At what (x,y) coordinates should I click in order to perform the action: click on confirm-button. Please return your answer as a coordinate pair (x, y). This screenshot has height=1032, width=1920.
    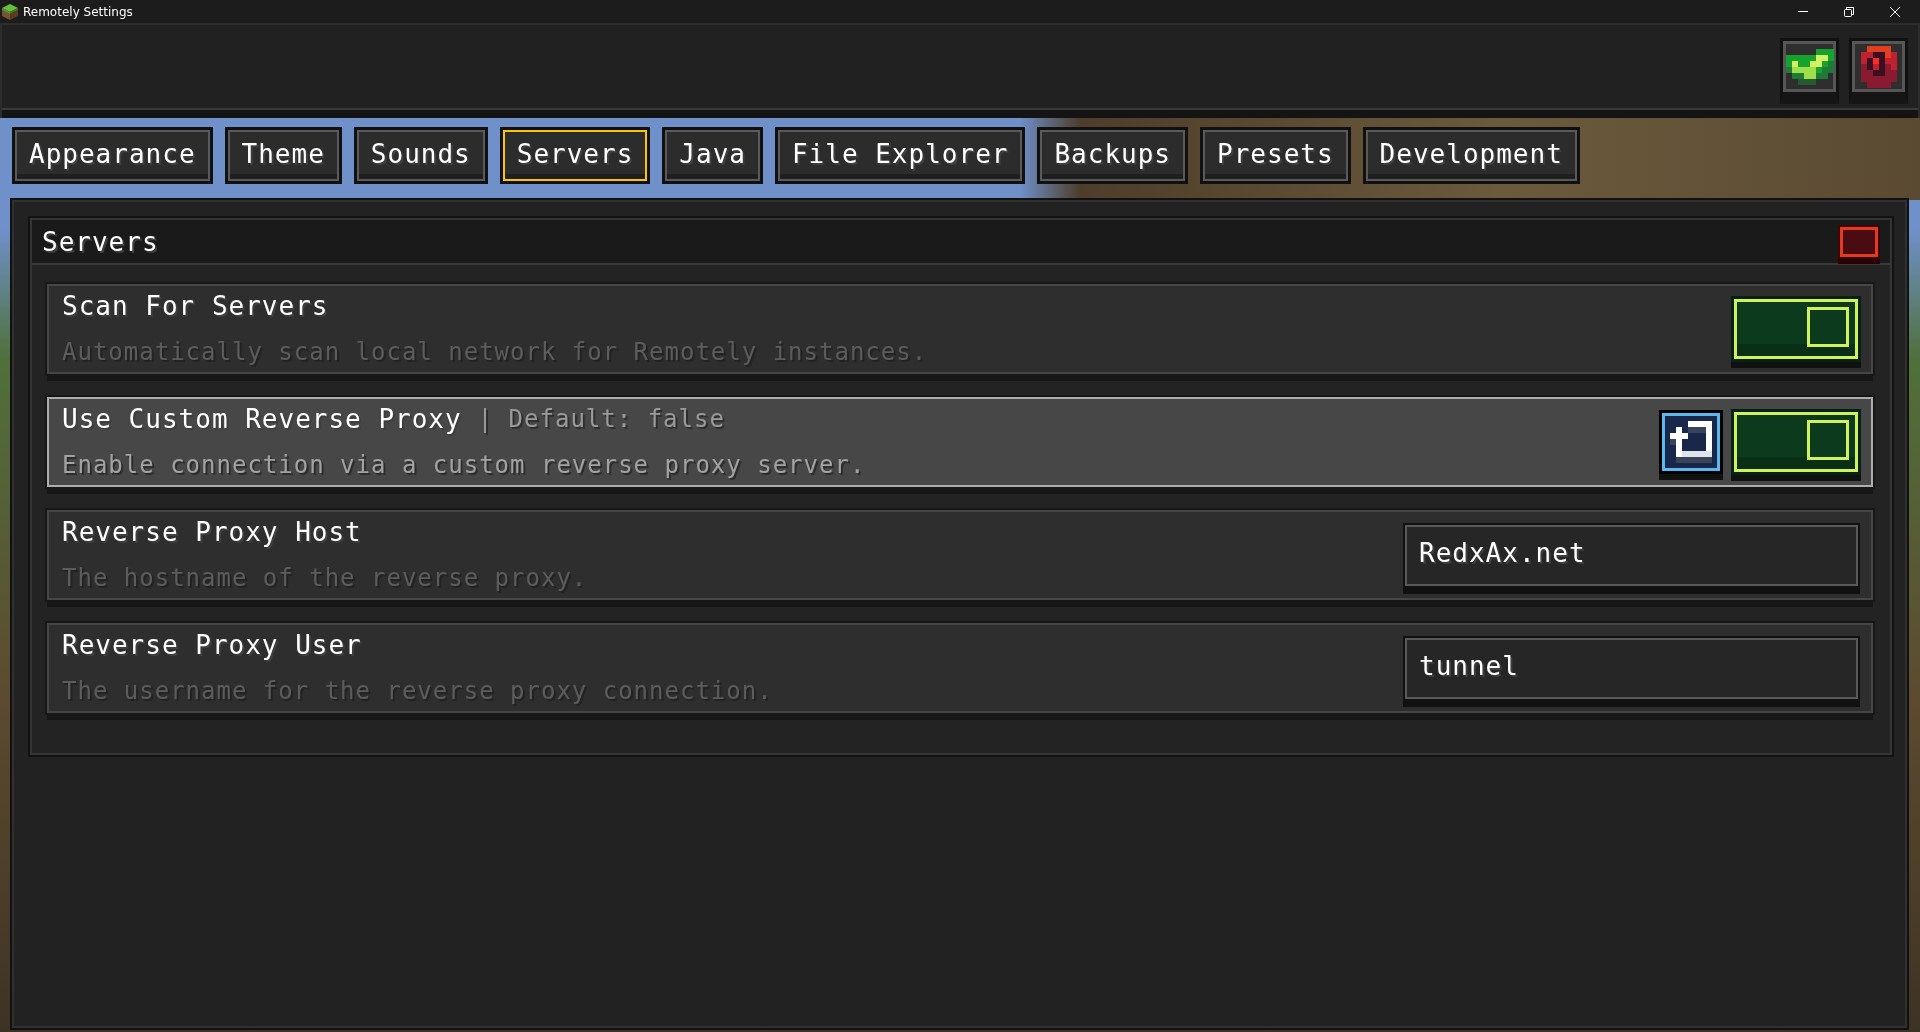
    Looking at the image, I should click on (1809, 71).